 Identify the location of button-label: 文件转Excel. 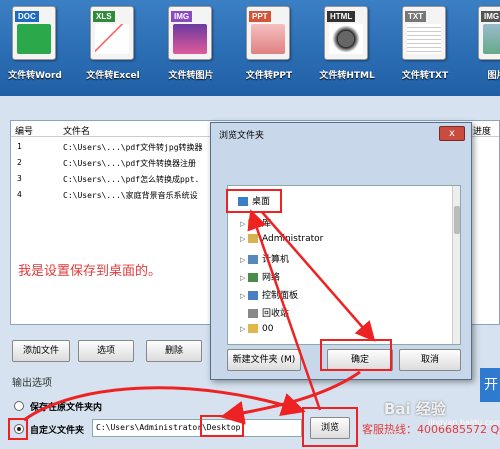
(113, 76).